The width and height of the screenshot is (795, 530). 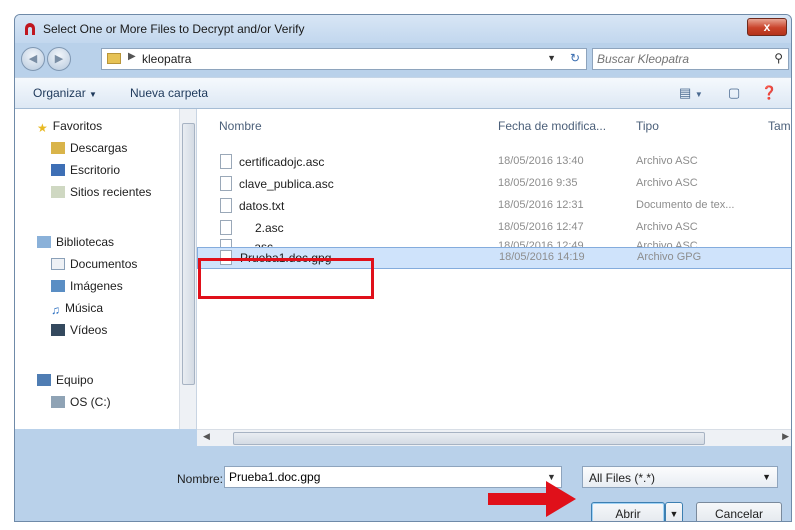 I want to click on file-name: datos.txt, so click(x=262, y=206).